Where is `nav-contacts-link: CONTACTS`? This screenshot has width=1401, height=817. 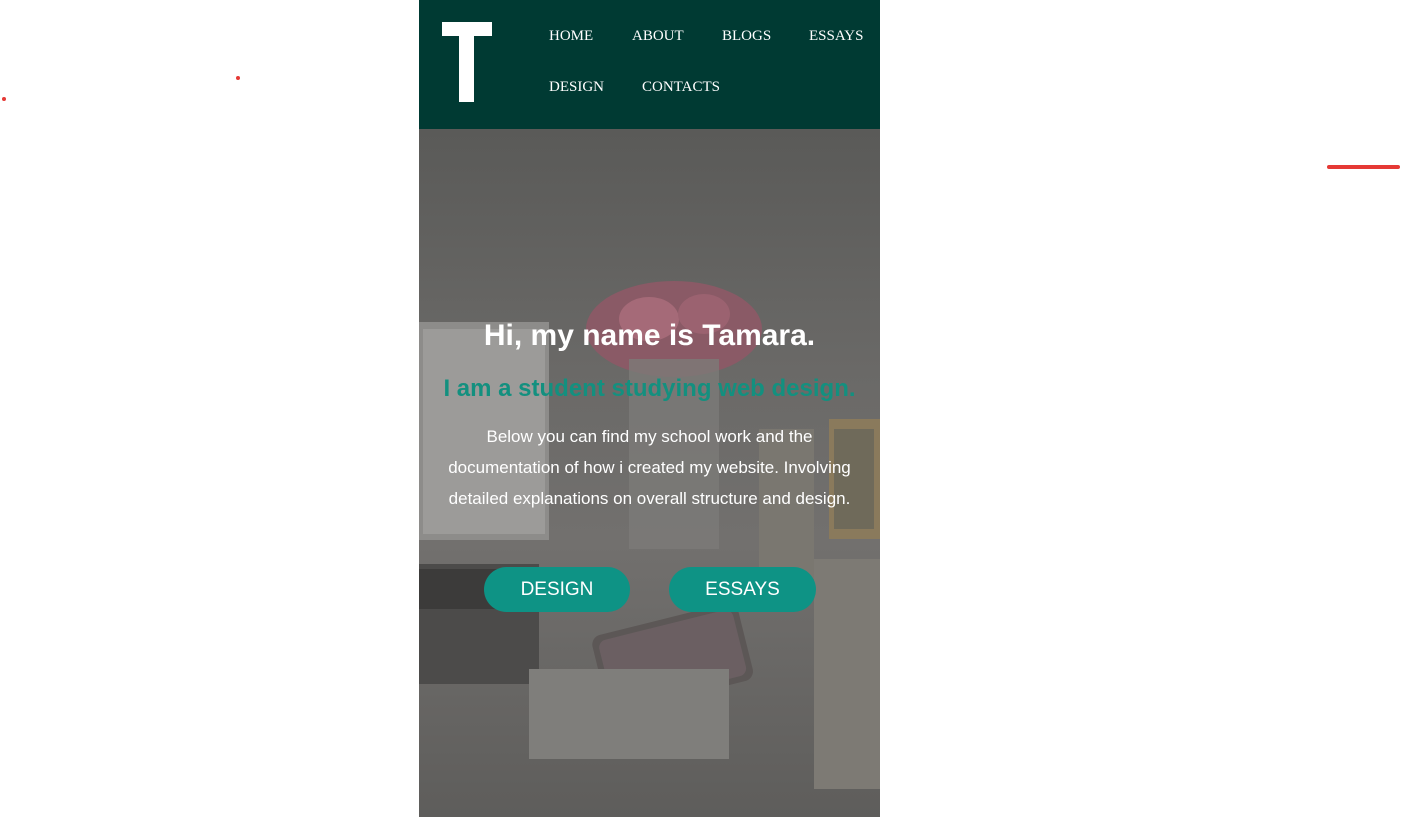
nav-contacts-link: CONTACTS is located at coordinates (681, 87).